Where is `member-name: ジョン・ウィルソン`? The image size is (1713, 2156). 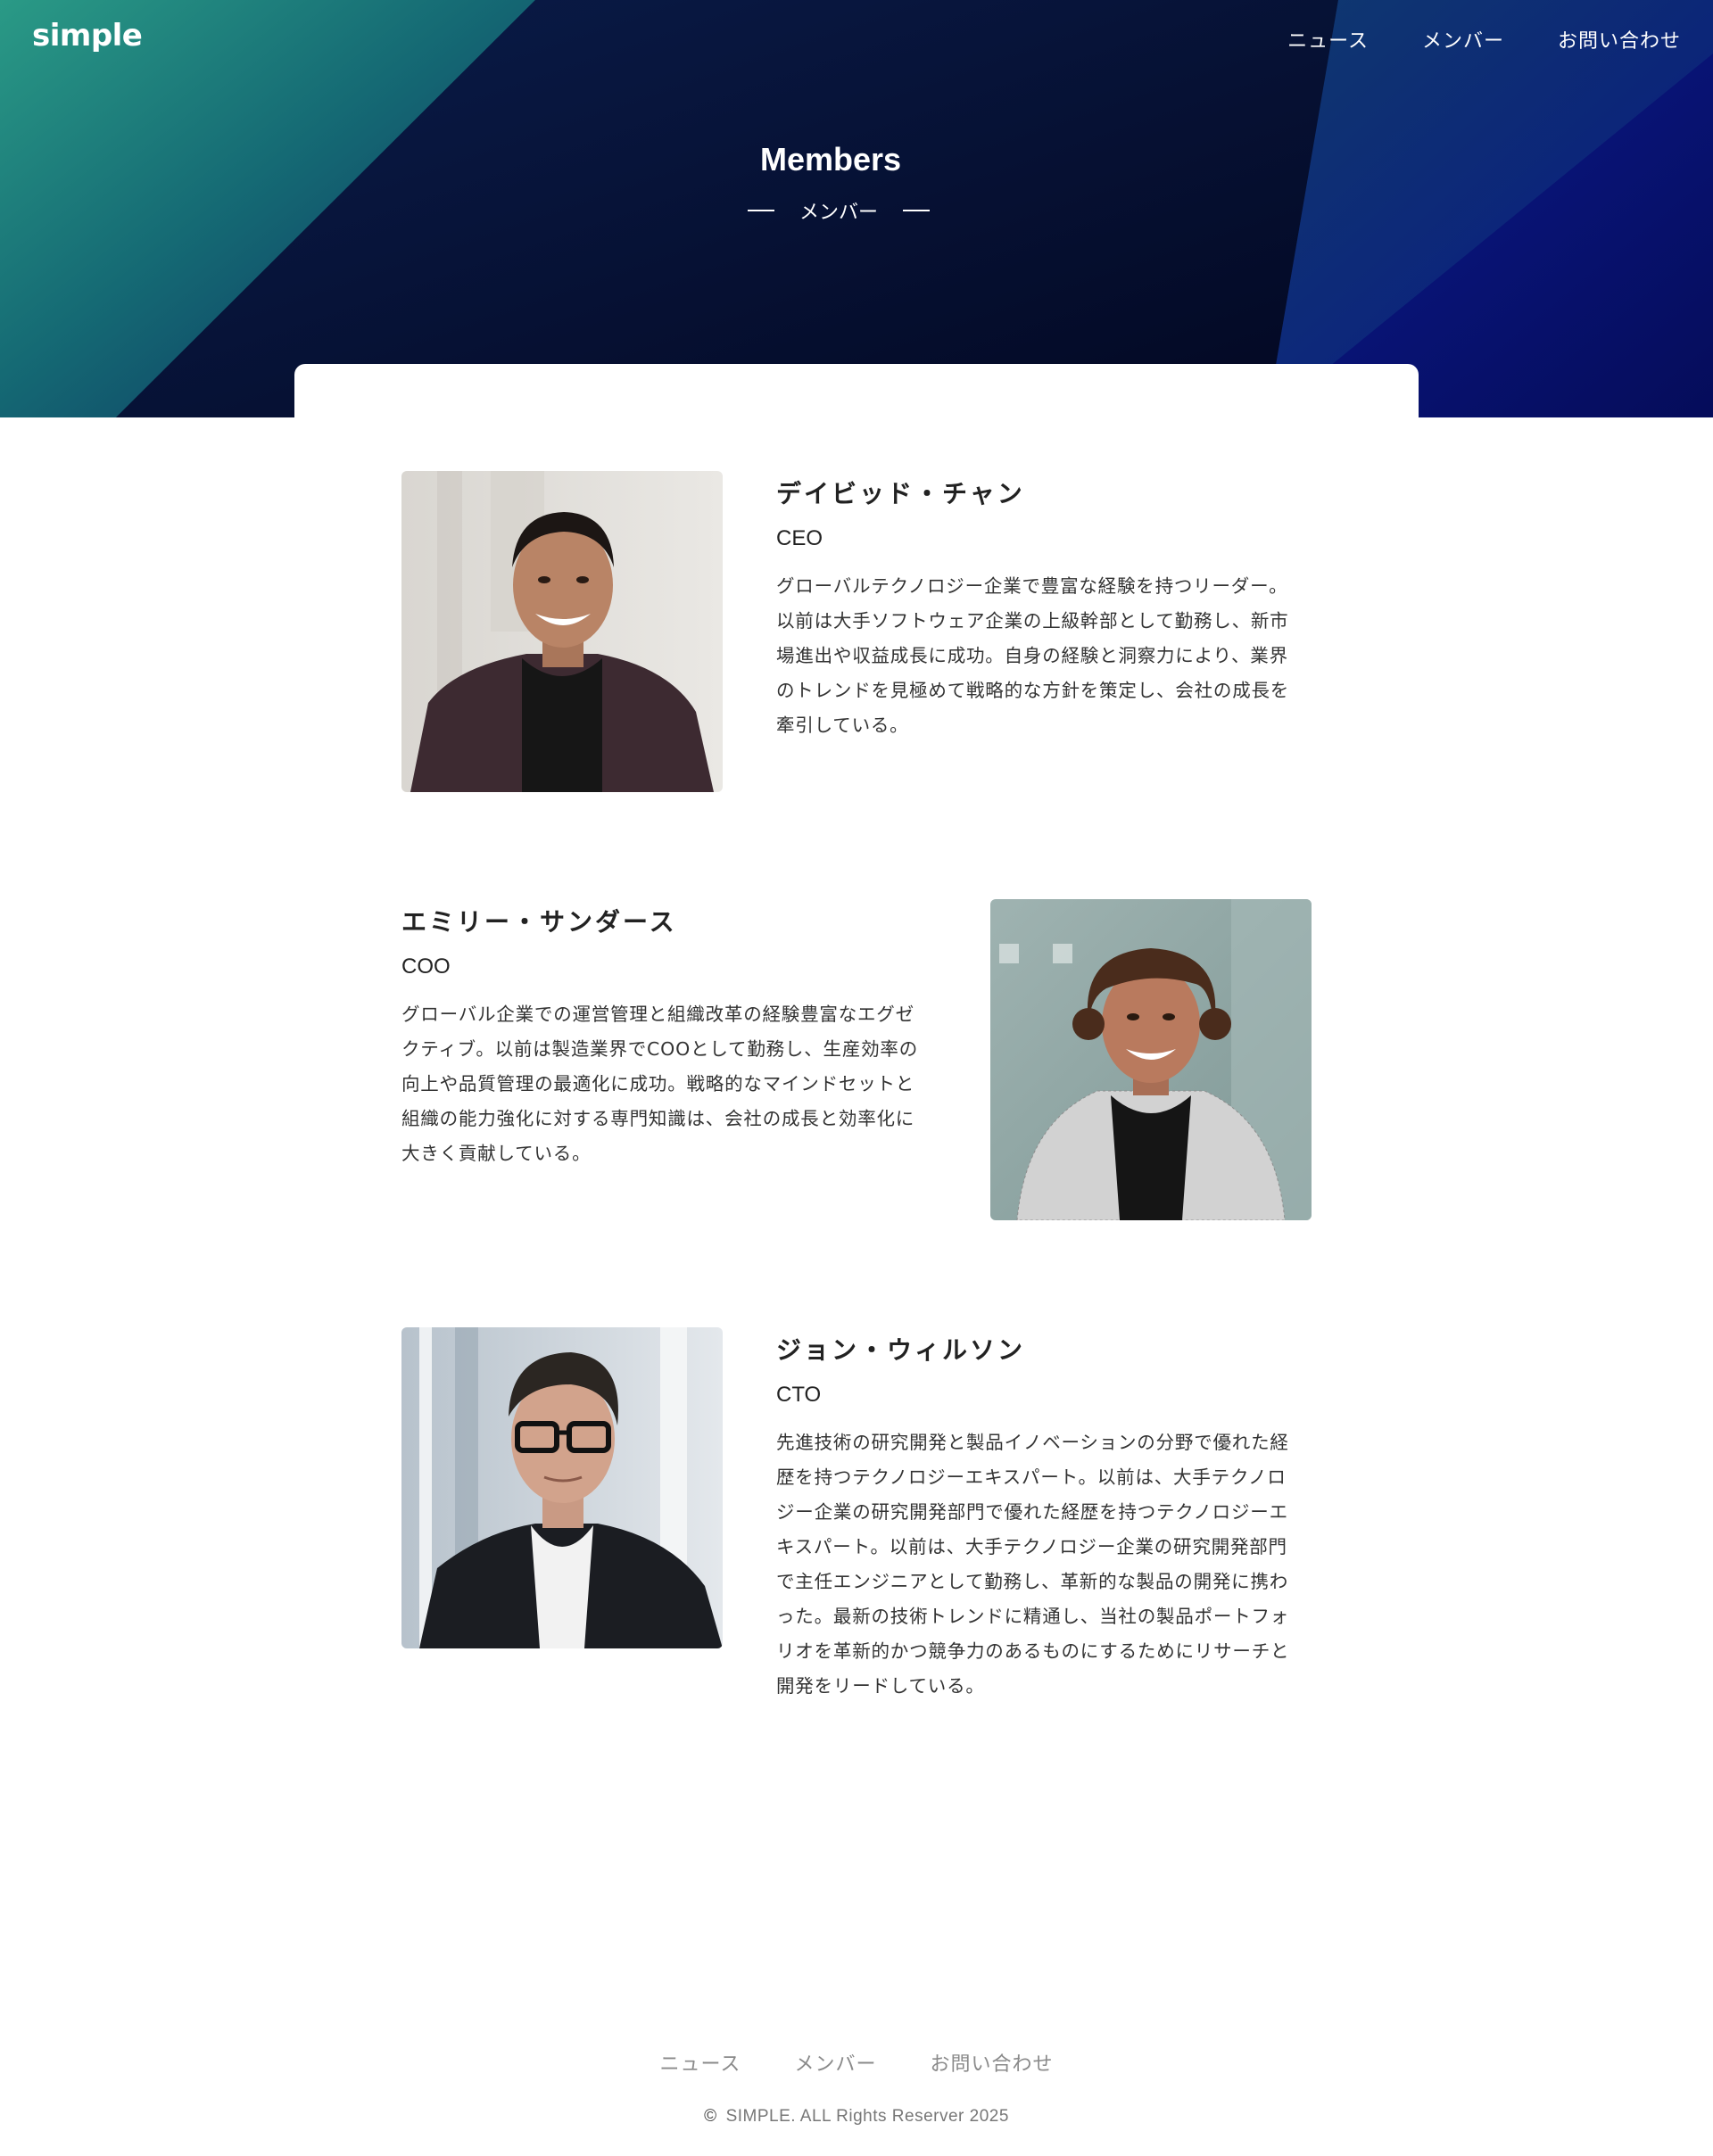 member-name: ジョン・ウィルソン is located at coordinates (901, 1350).